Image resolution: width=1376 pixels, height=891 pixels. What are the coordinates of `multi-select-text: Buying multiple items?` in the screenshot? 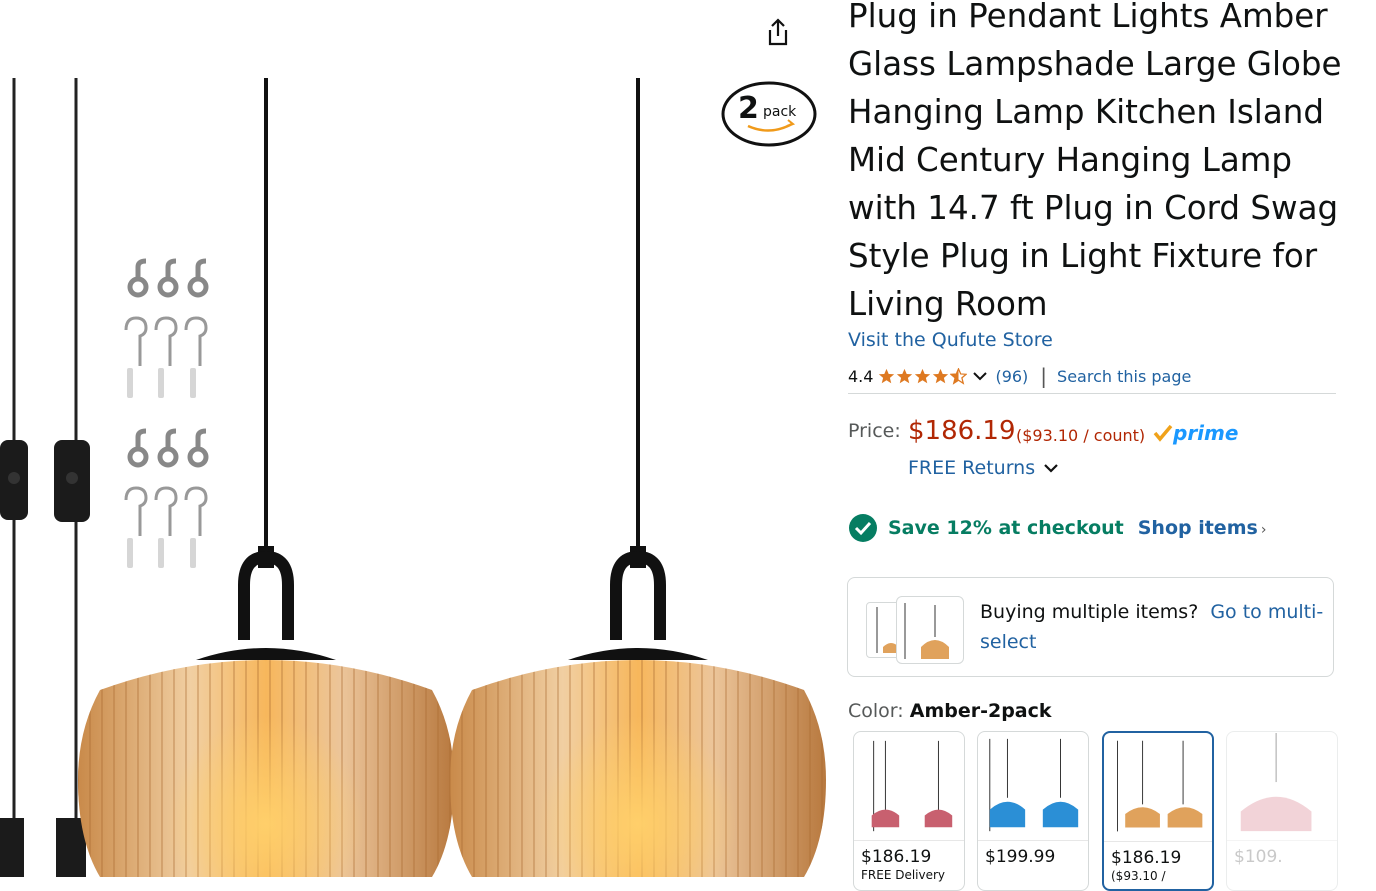 It's located at (1089, 612).